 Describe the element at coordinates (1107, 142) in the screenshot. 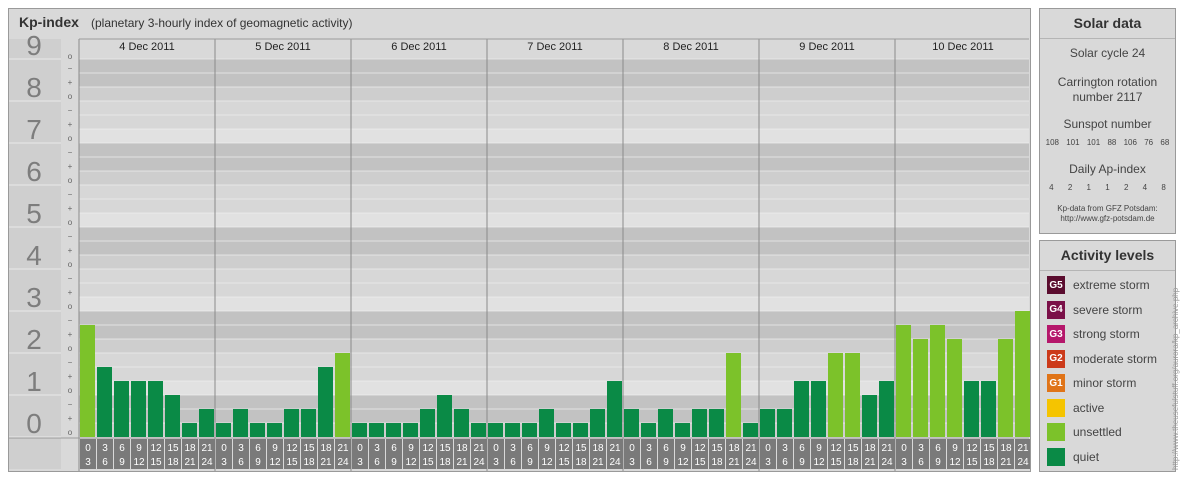

I see `sunspot-values: 108 101 101 88 106 76 68` at that location.